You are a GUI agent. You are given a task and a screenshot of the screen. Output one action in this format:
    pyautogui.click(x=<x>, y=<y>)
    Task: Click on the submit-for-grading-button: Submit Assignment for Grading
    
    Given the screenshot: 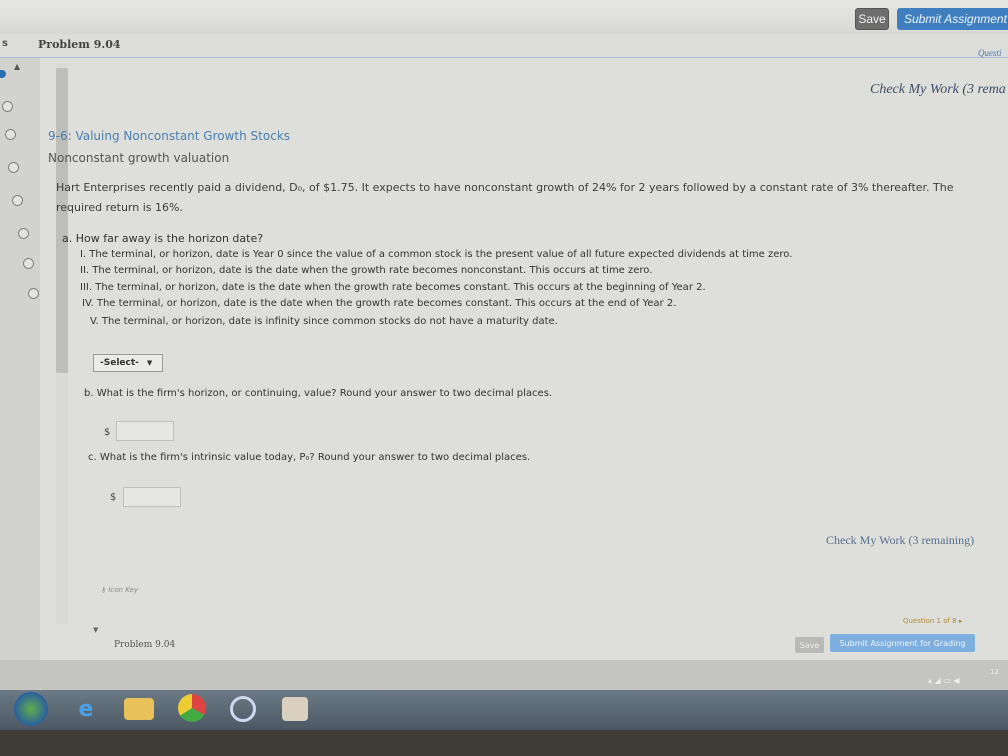 What is the action you would take?
    pyautogui.click(x=902, y=643)
    